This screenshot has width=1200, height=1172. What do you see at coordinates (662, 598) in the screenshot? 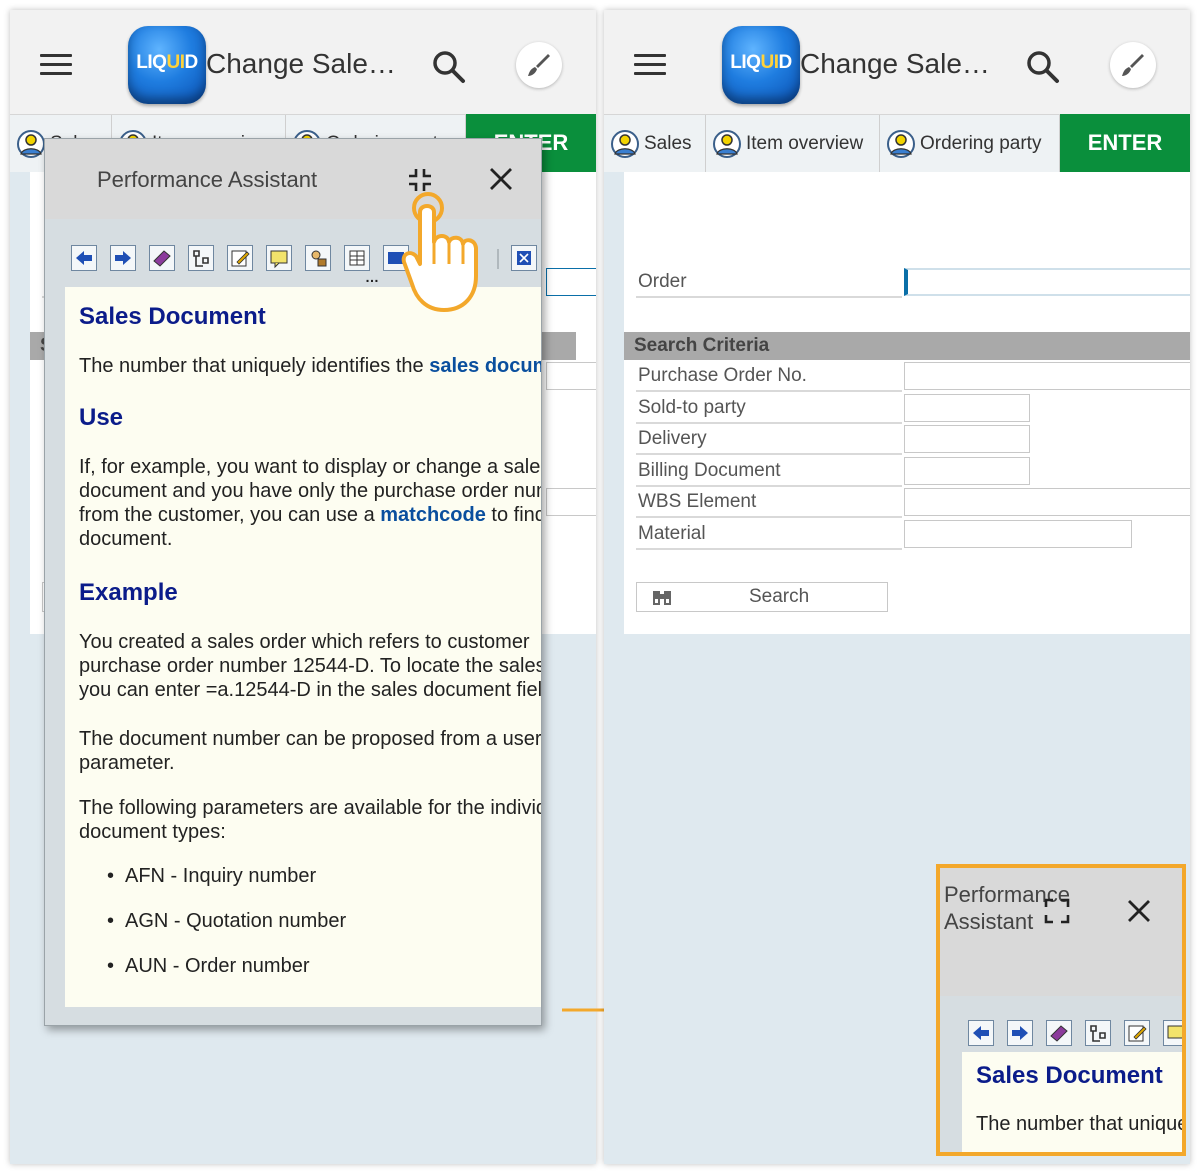
I see `binoculars-icon` at bounding box center [662, 598].